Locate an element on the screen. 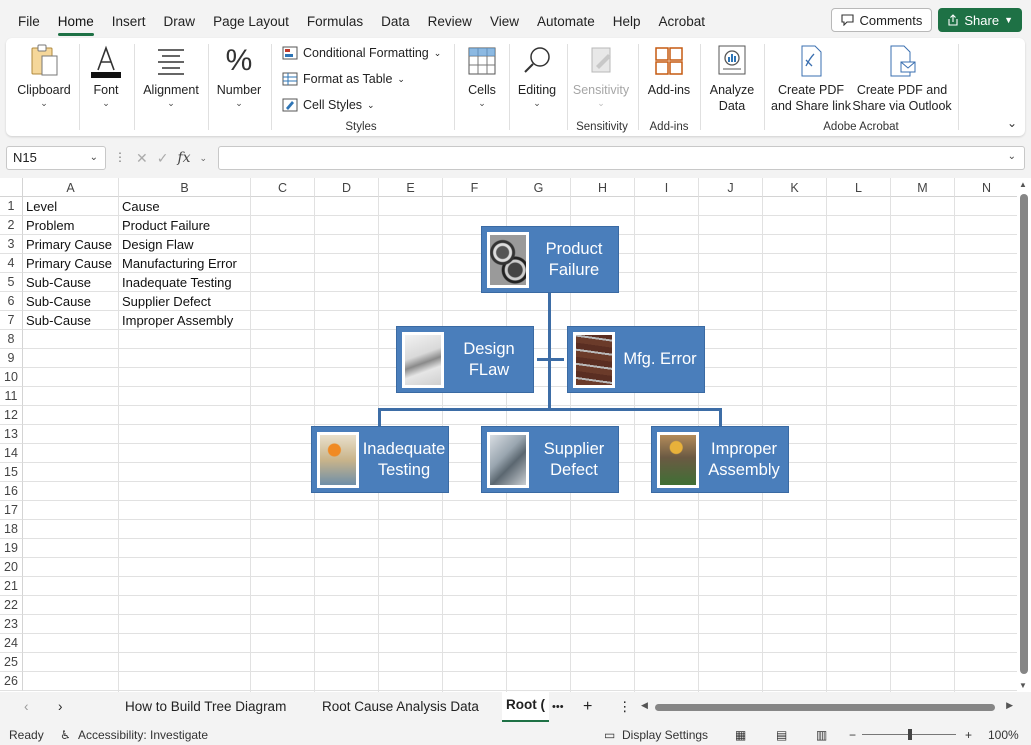  row-header: 8 is located at coordinates (11, 339).